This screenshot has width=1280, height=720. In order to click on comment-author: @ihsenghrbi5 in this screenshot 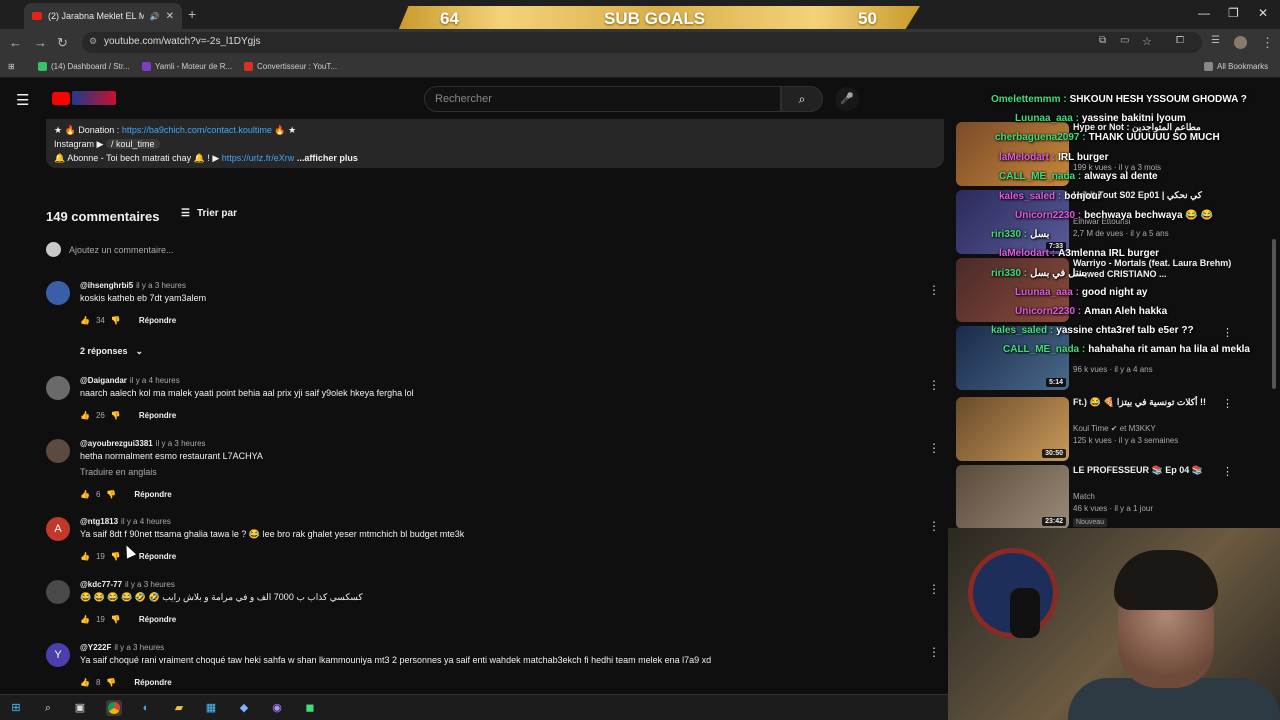, I will do `click(106, 285)`.